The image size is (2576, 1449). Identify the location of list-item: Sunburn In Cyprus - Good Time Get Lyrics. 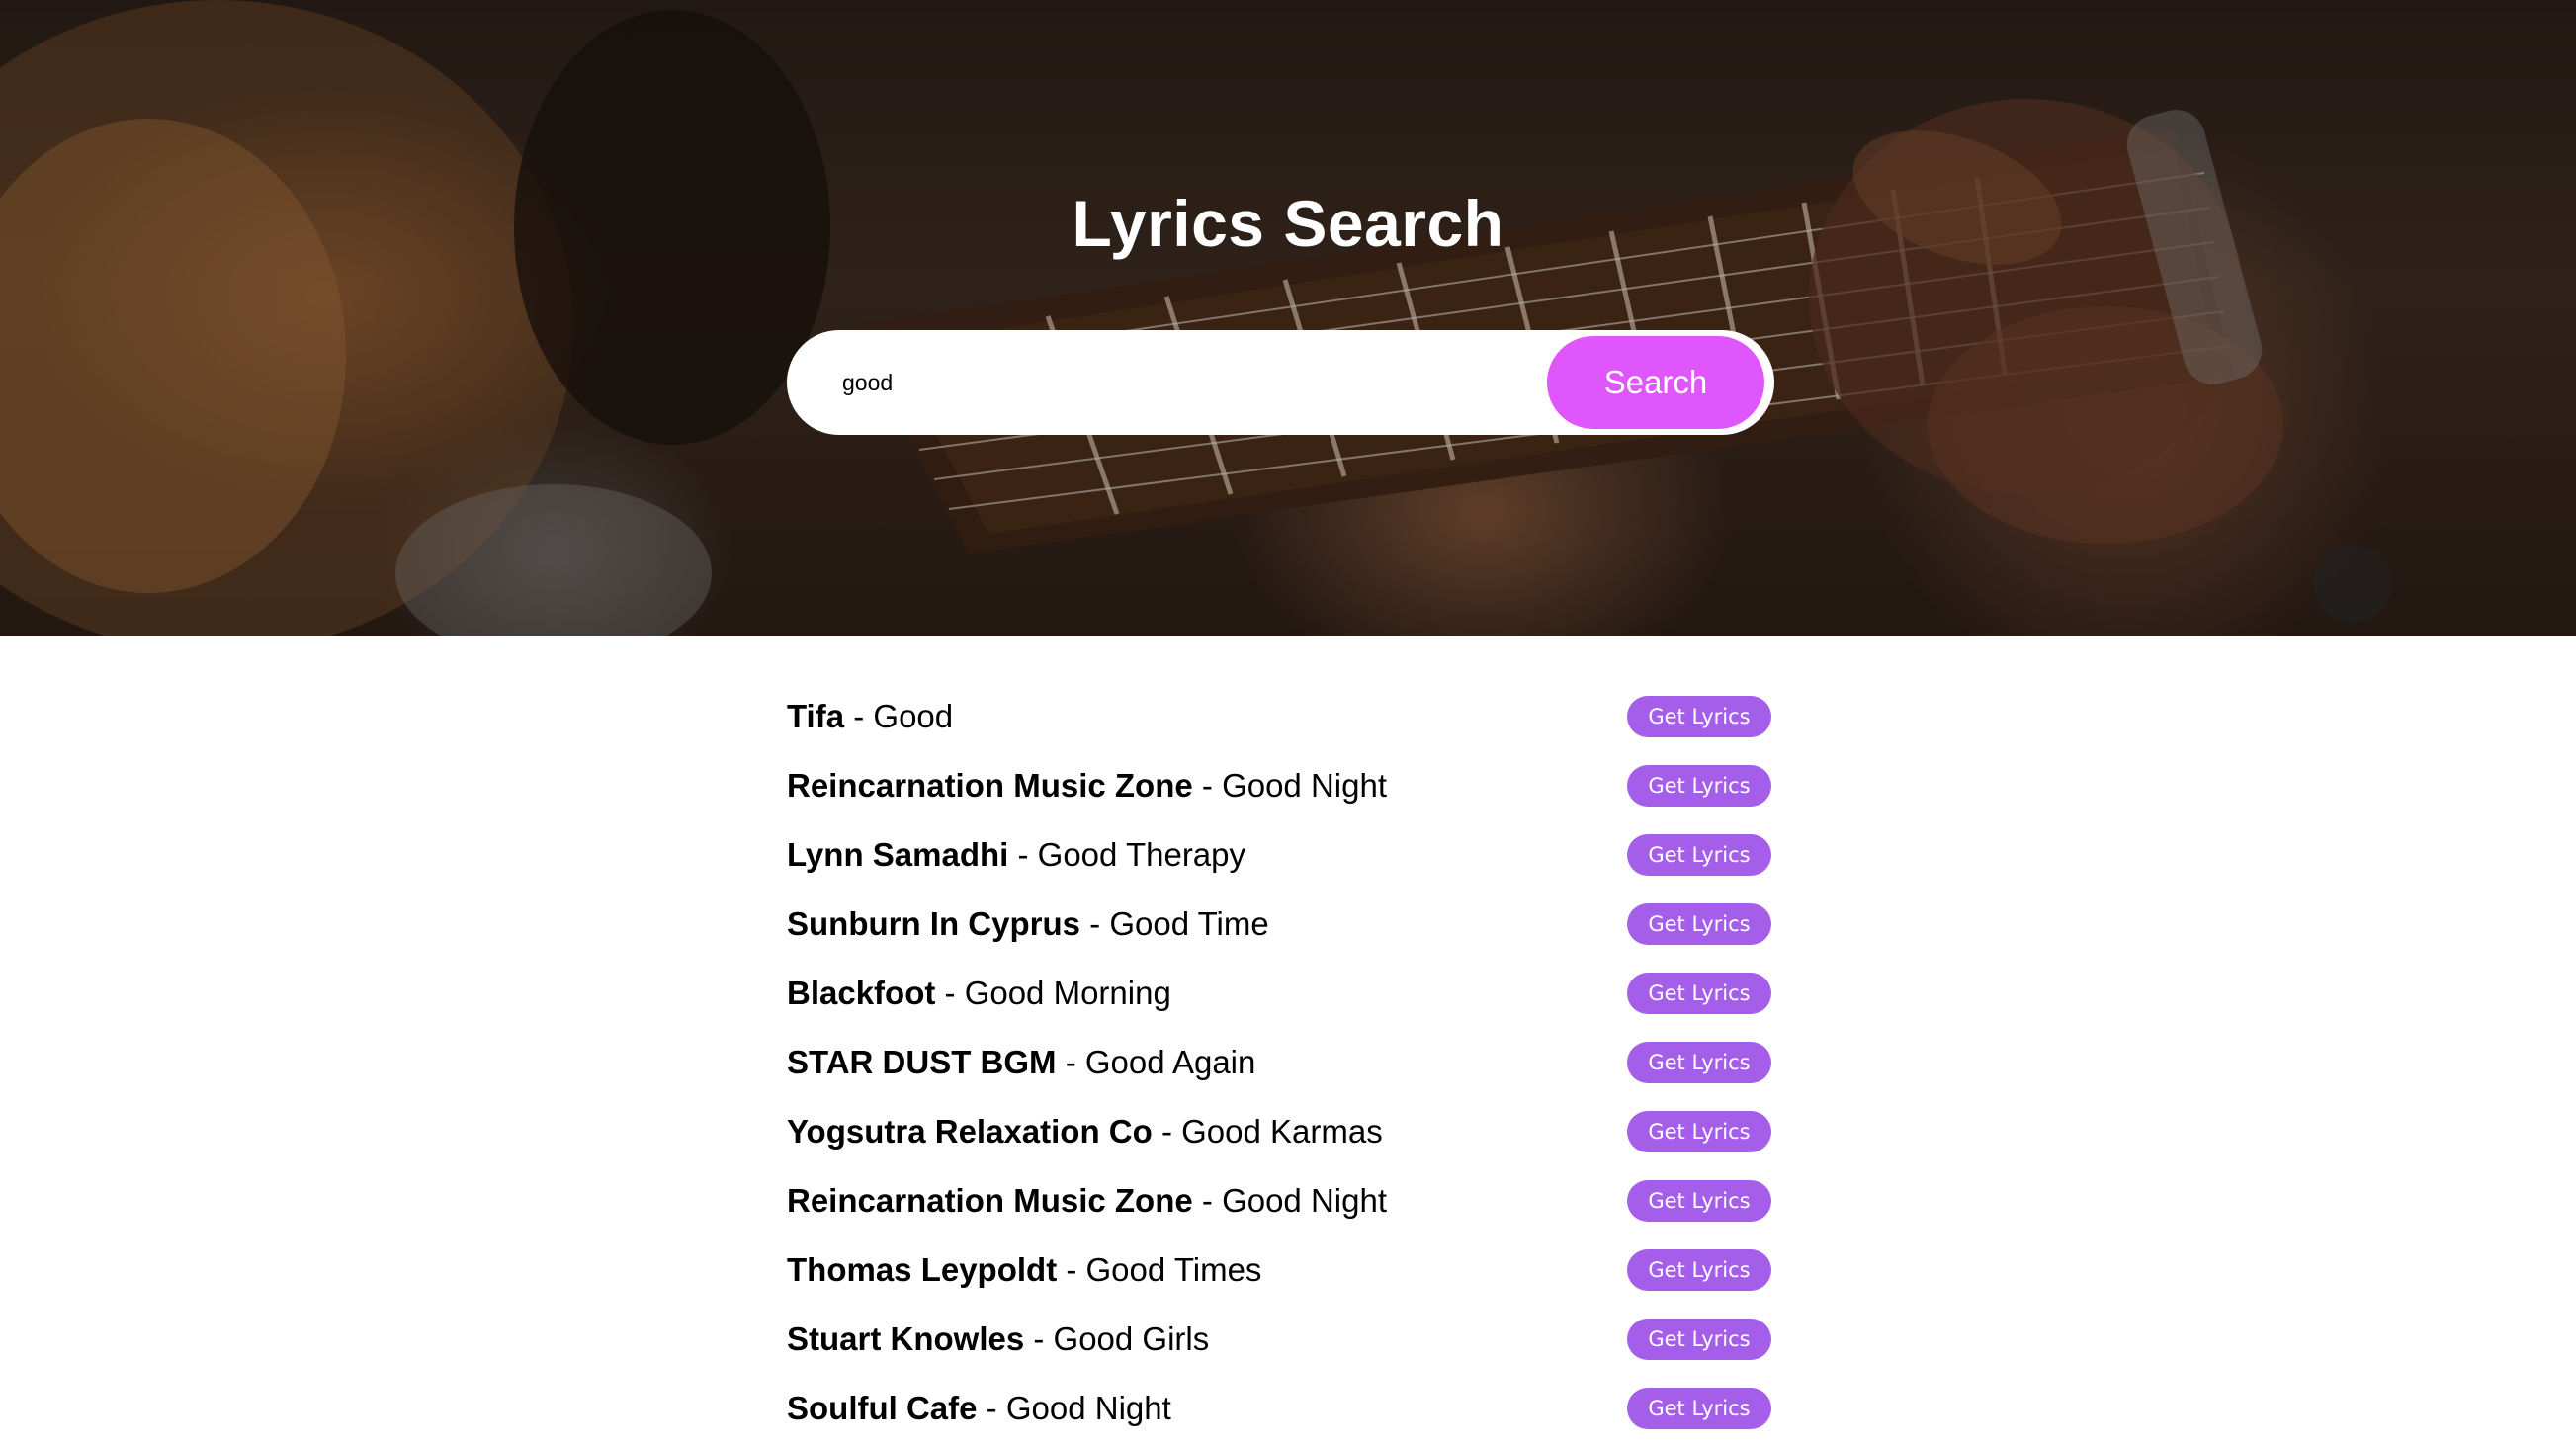
(1279, 925).